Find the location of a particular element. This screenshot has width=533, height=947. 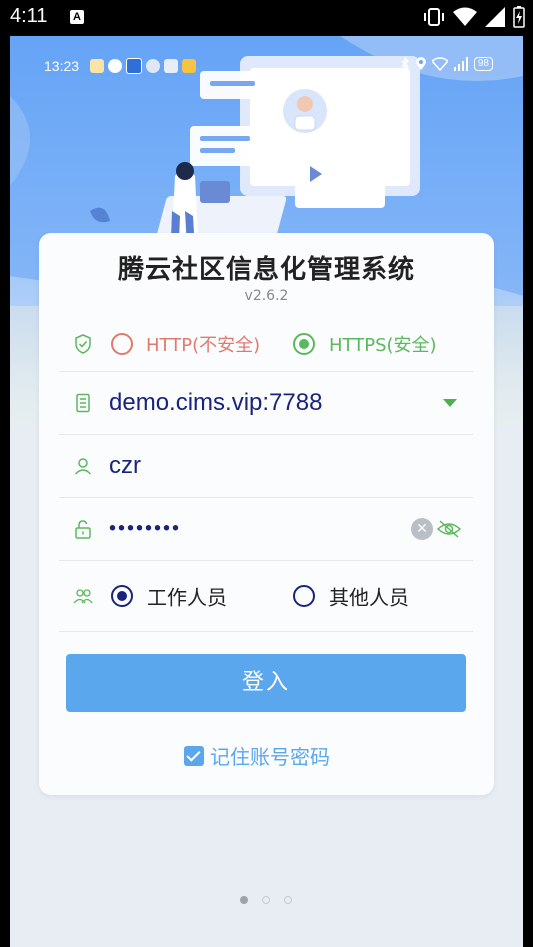

inner-system-icons: 98 is located at coordinates (446, 64).